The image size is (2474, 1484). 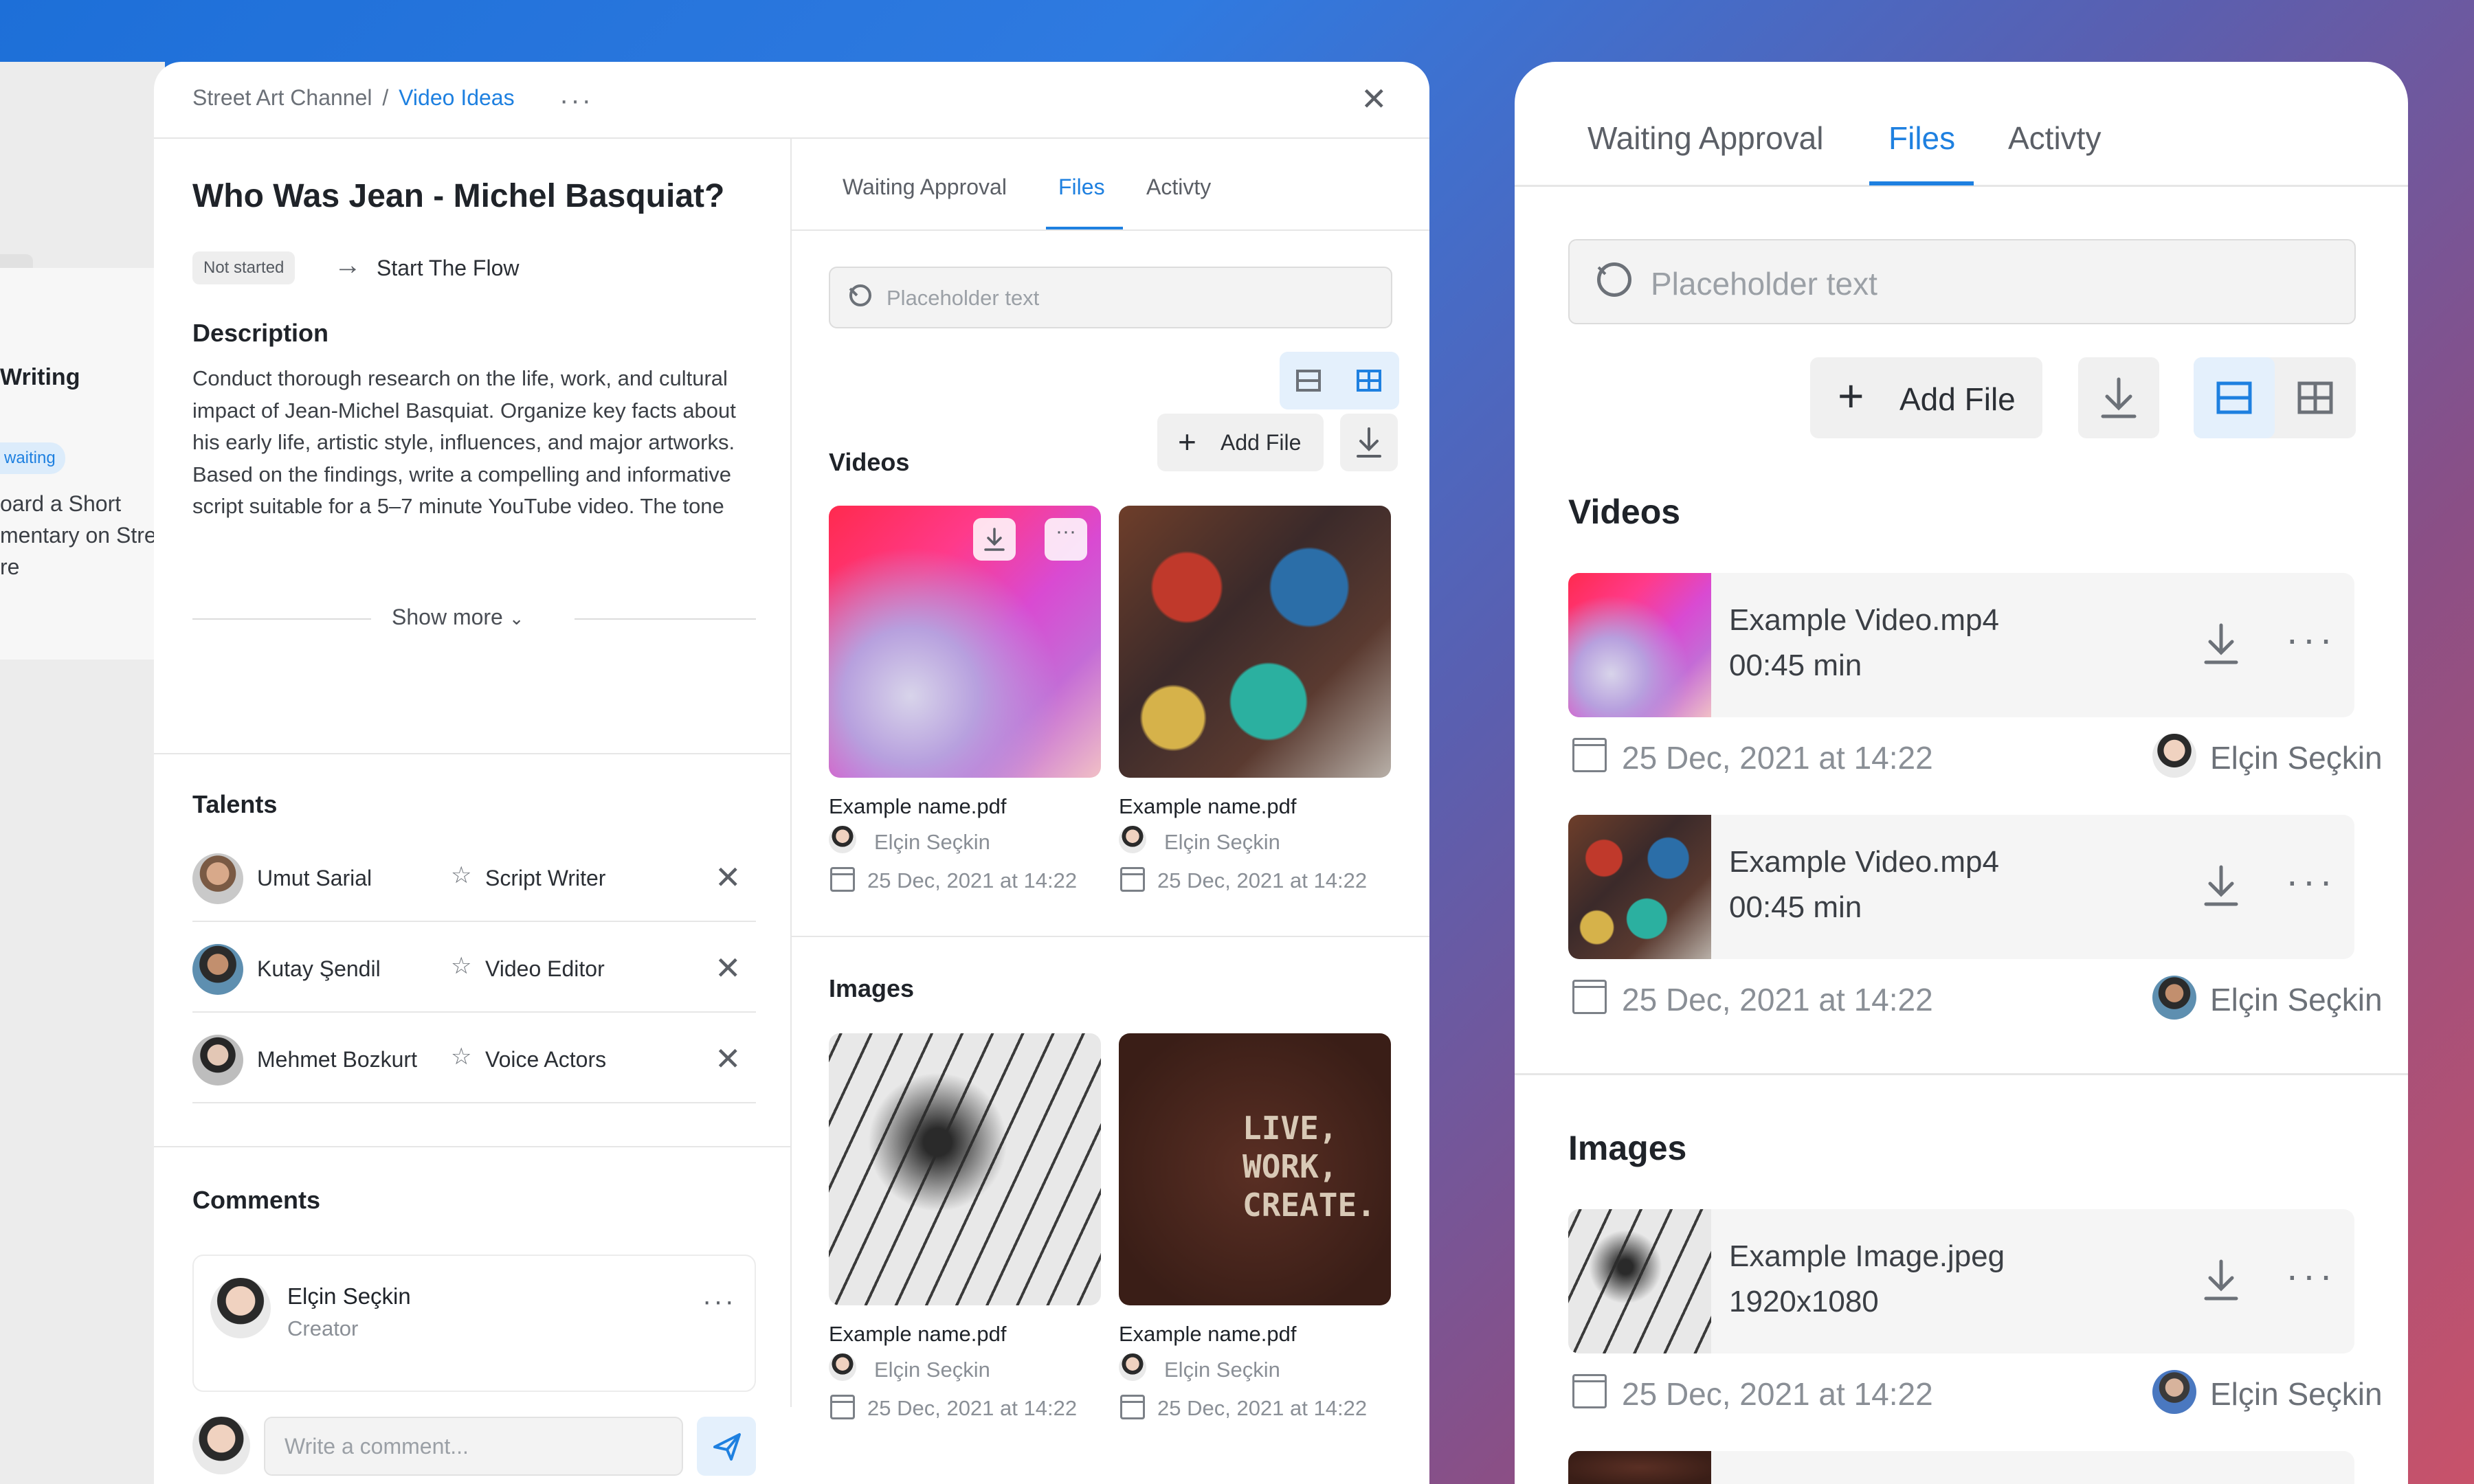 What do you see at coordinates (1614, 279) in the screenshot?
I see `search-icon` at bounding box center [1614, 279].